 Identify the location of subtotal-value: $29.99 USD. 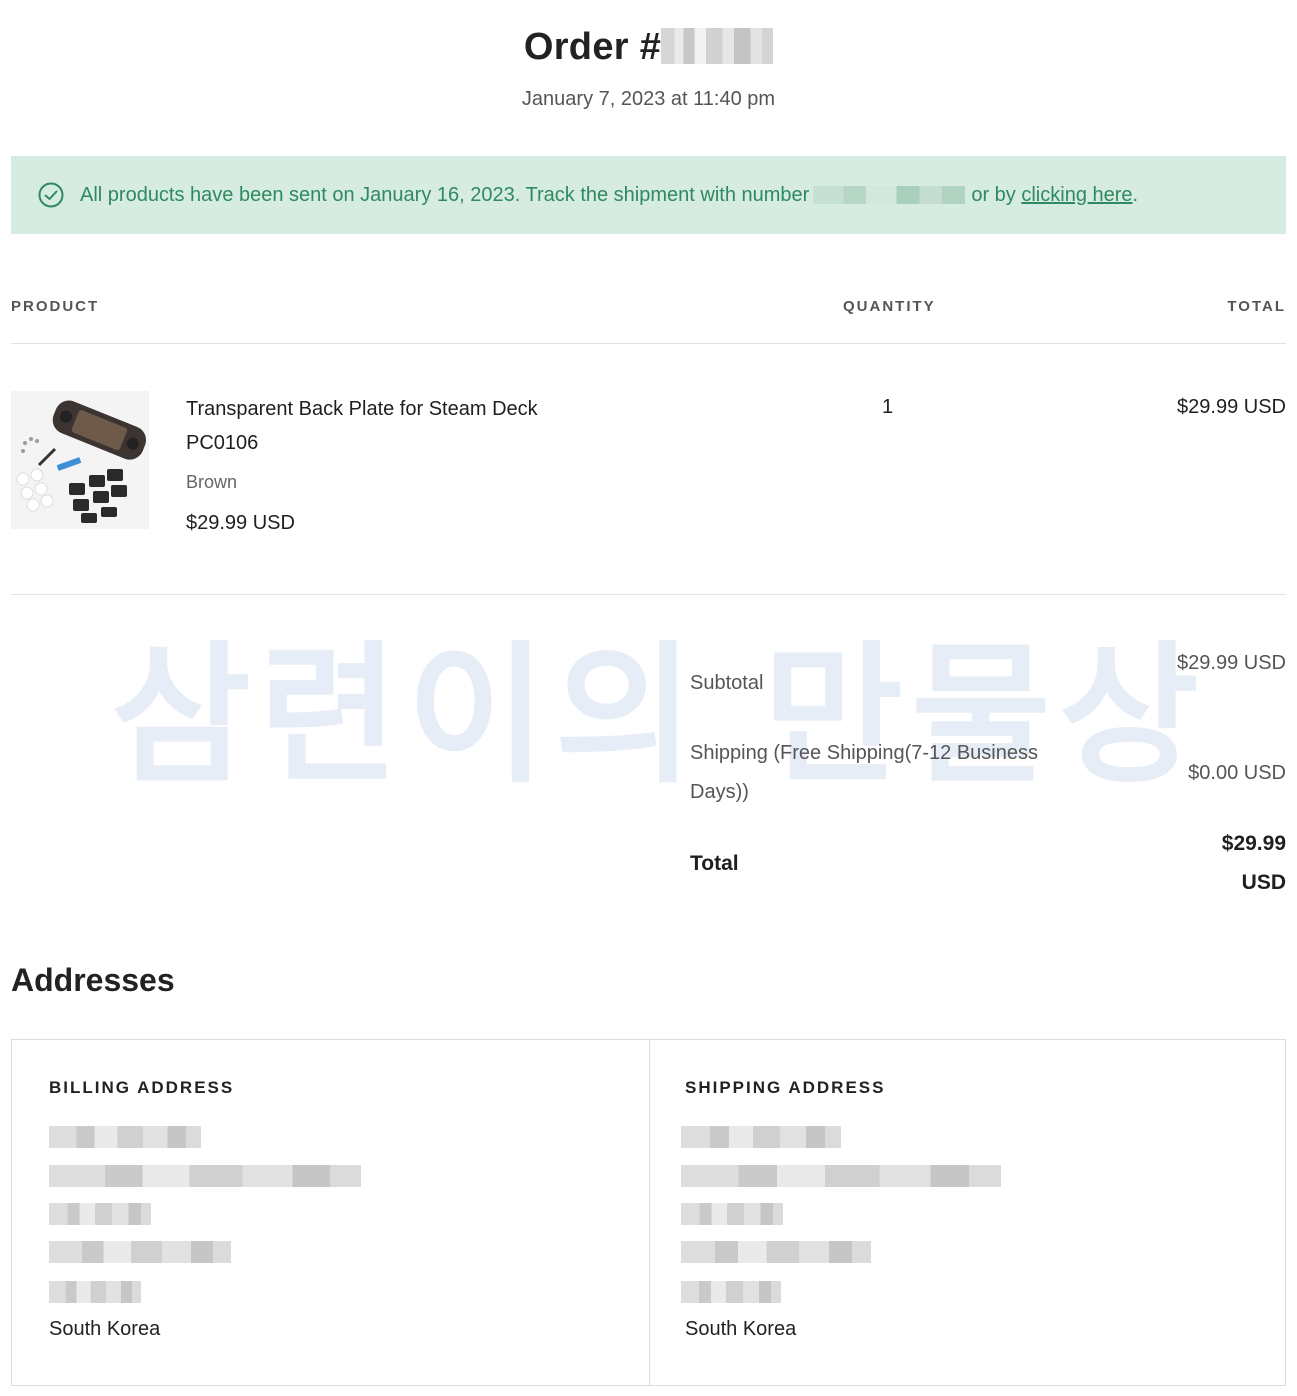
(1231, 663).